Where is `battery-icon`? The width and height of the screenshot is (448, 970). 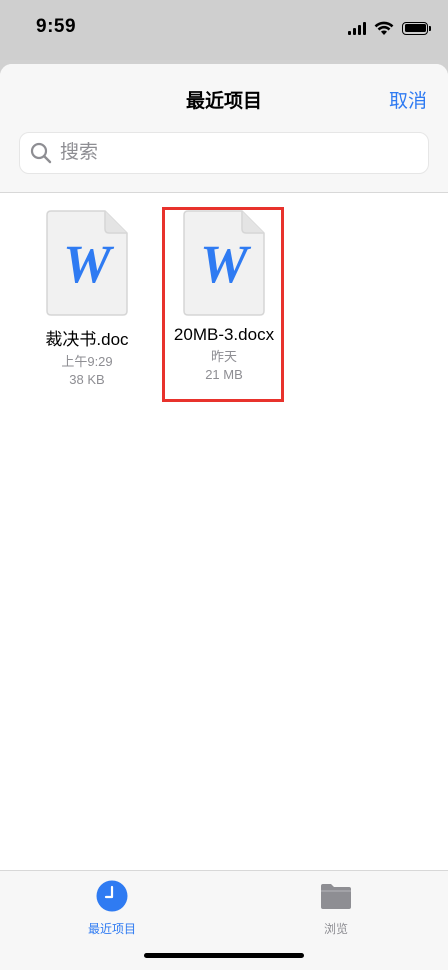 battery-icon is located at coordinates (416, 28).